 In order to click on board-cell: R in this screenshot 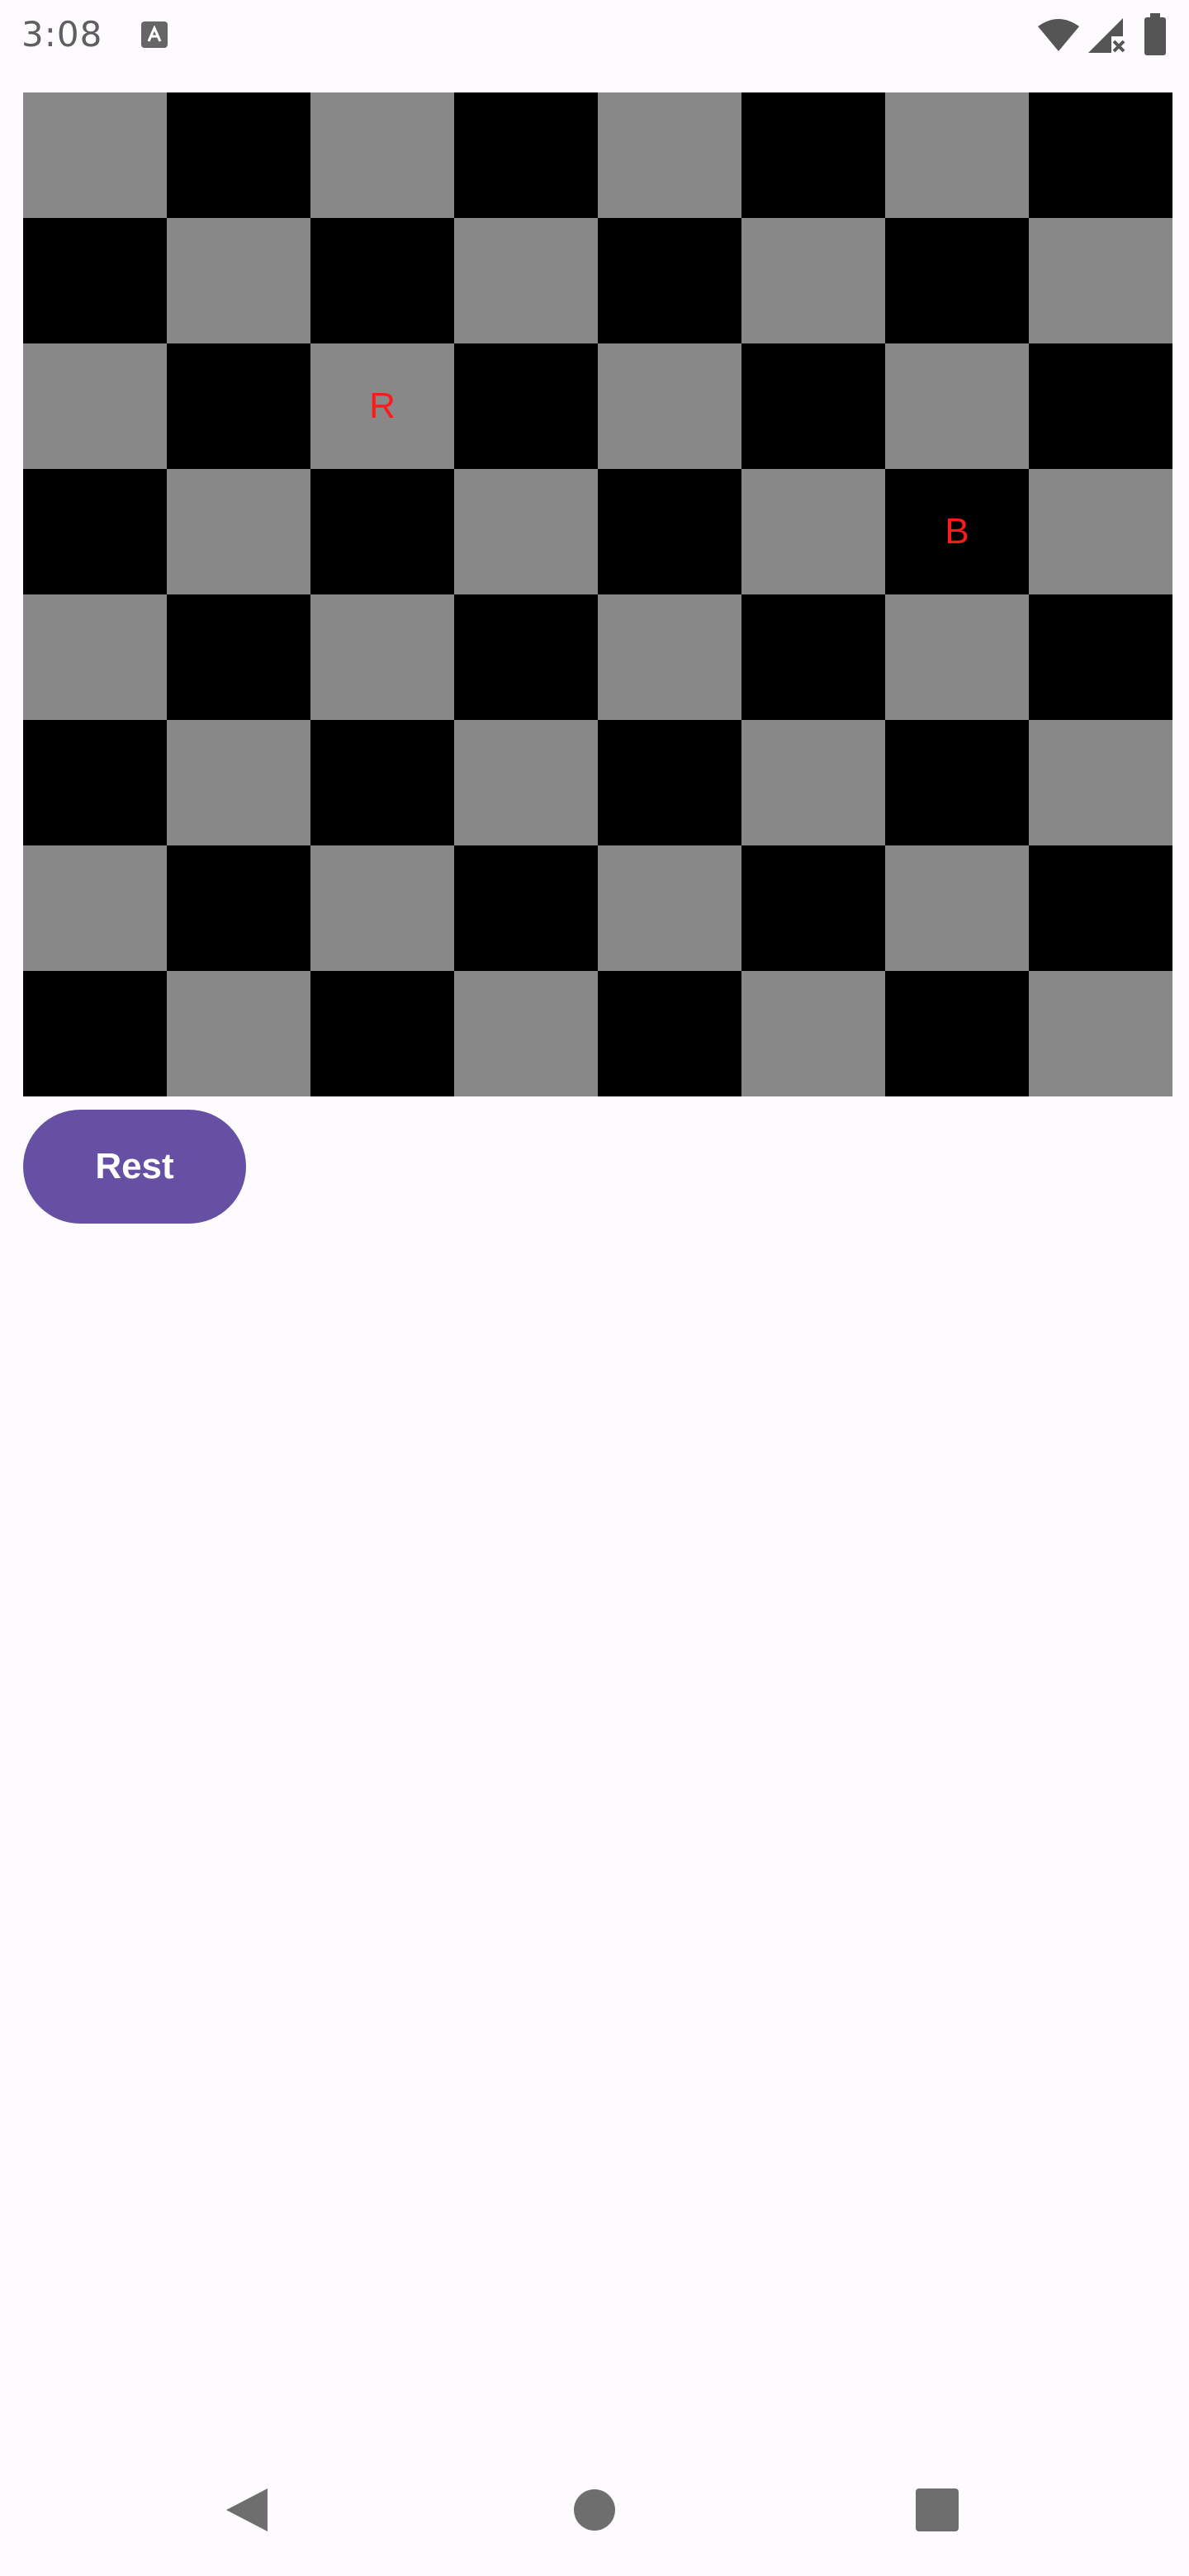, I will do `click(382, 406)`.